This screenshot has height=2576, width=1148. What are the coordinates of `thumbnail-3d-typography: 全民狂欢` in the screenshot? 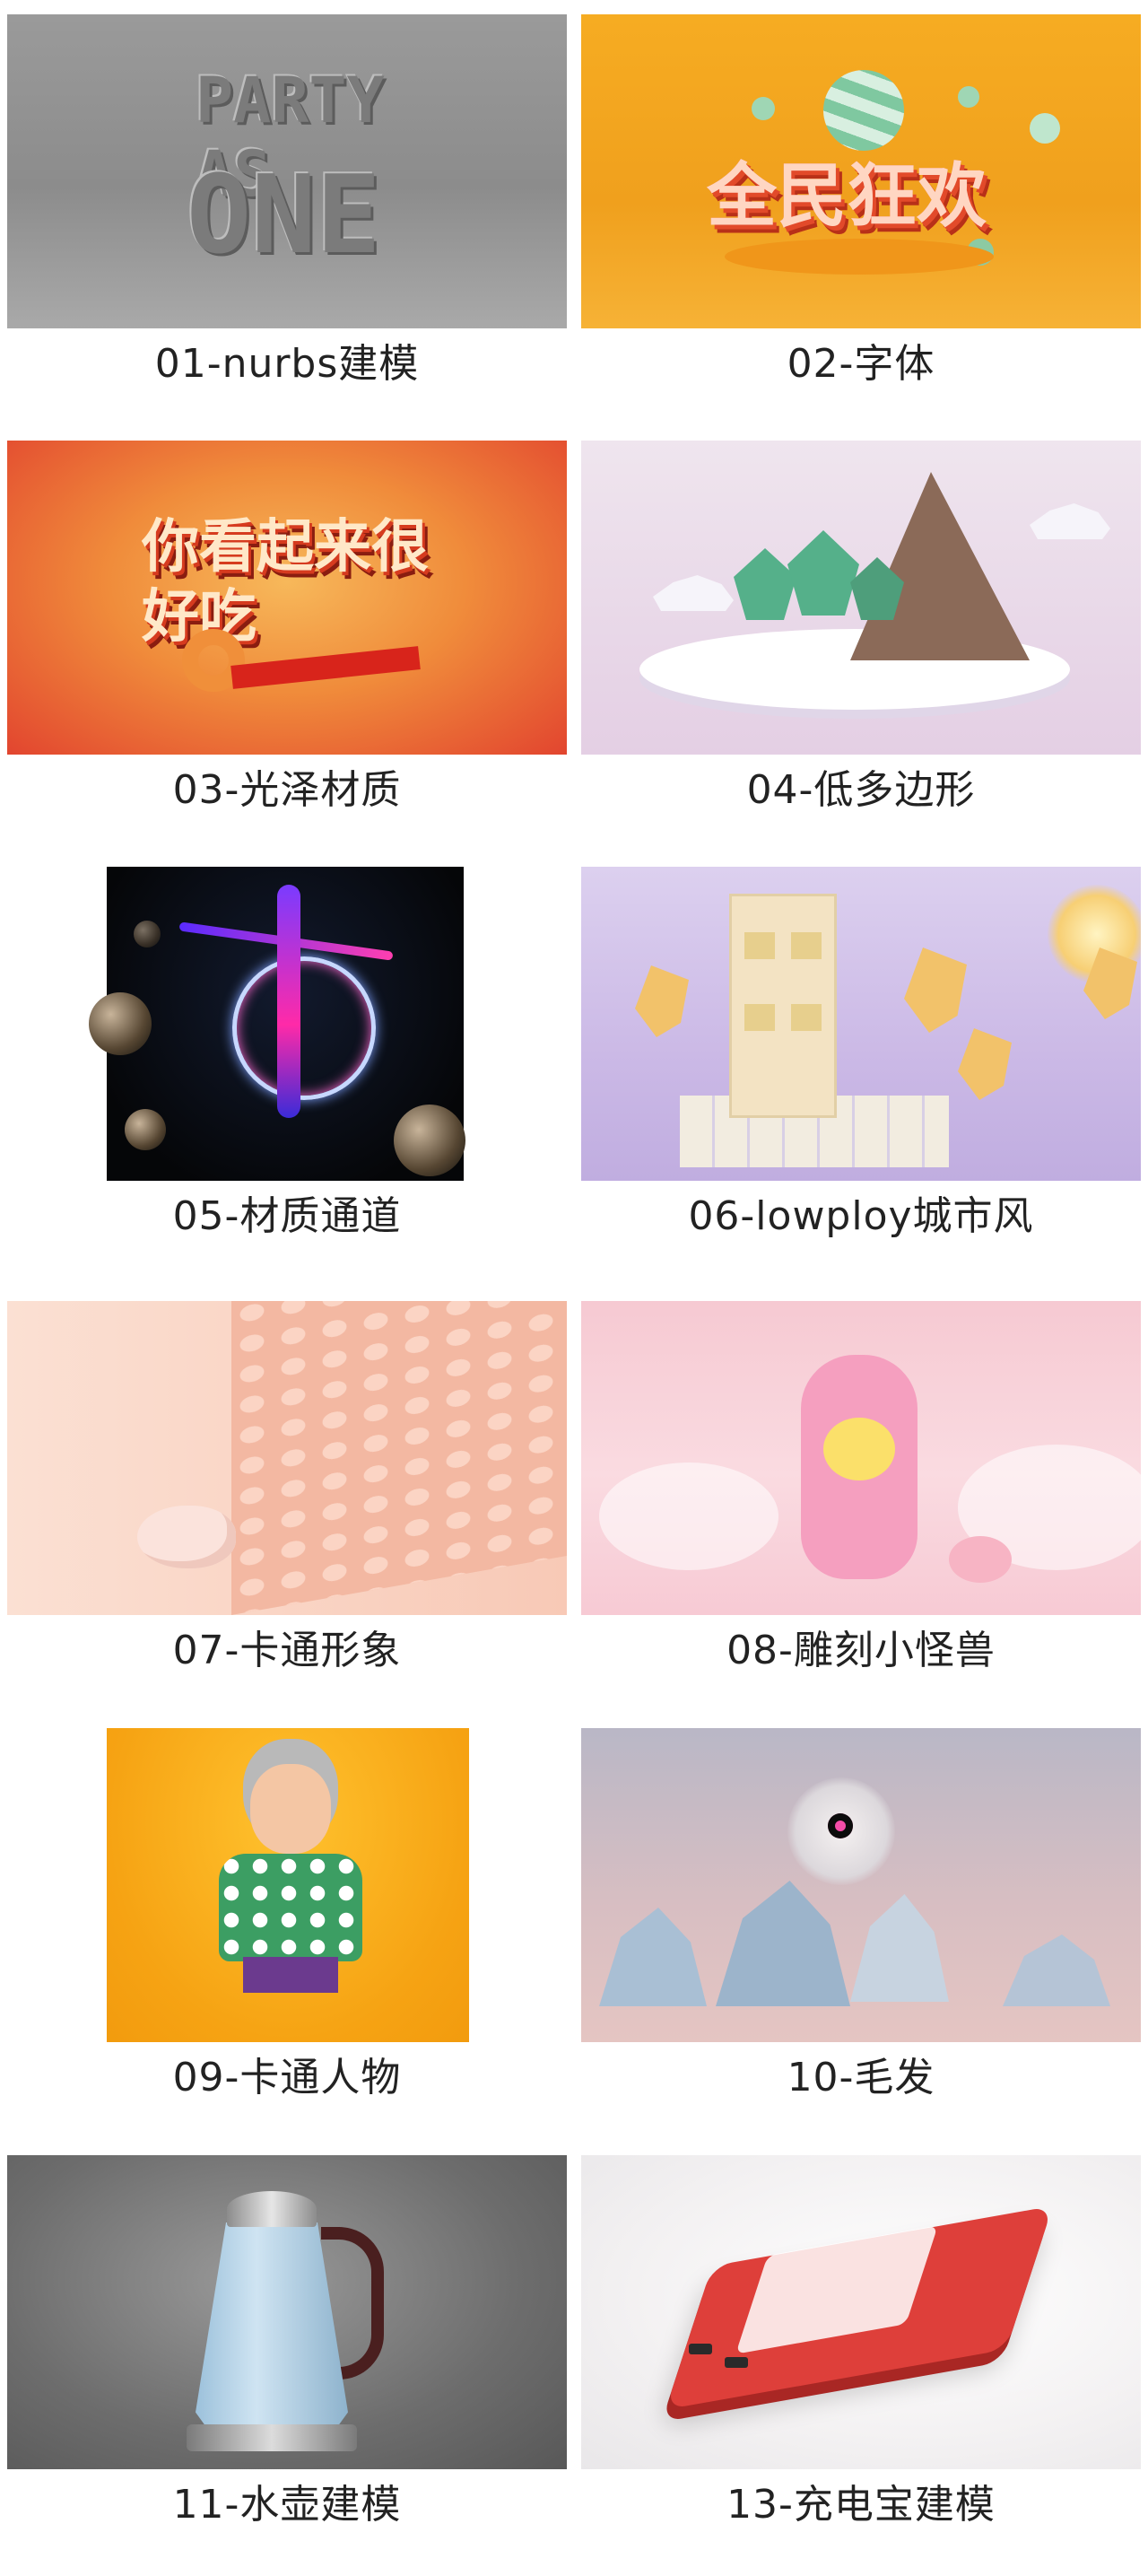 It's located at (861, 171).